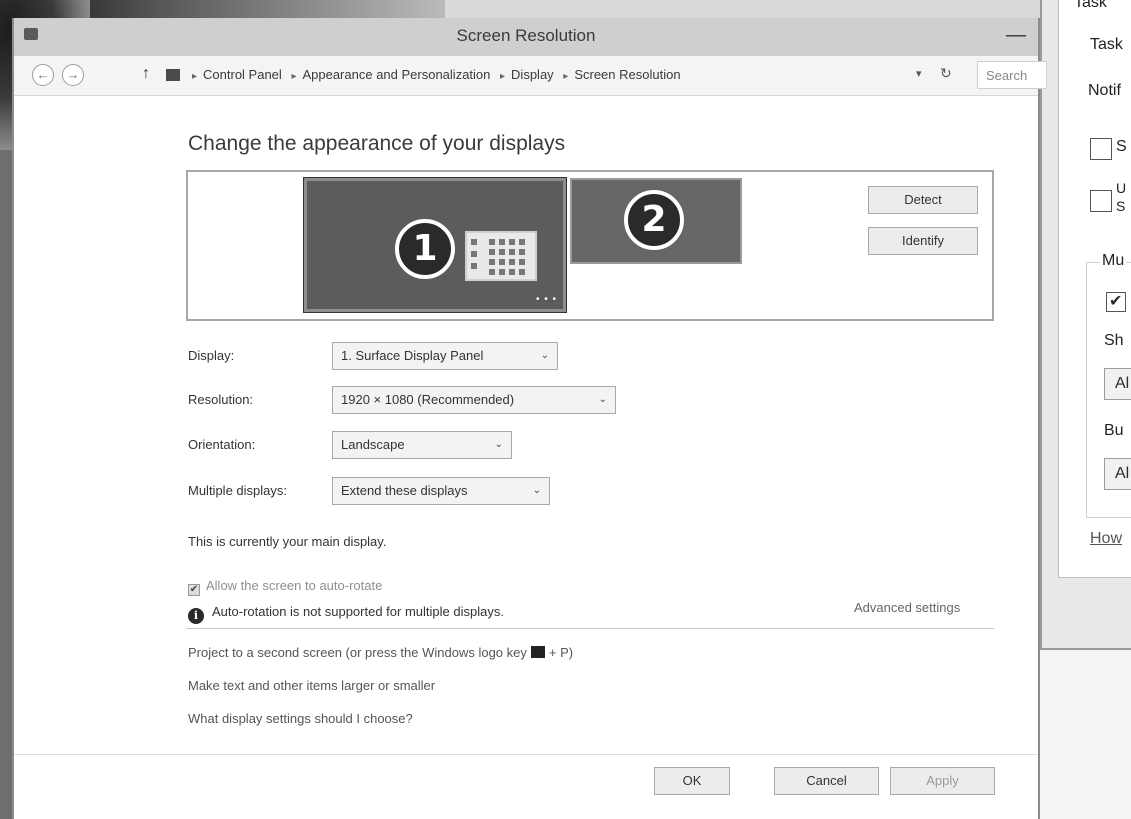 This screenshot has width=1131, height=819. I want to click on multiple-displays-select: Extend these displays ⌄, so click(441, 491).